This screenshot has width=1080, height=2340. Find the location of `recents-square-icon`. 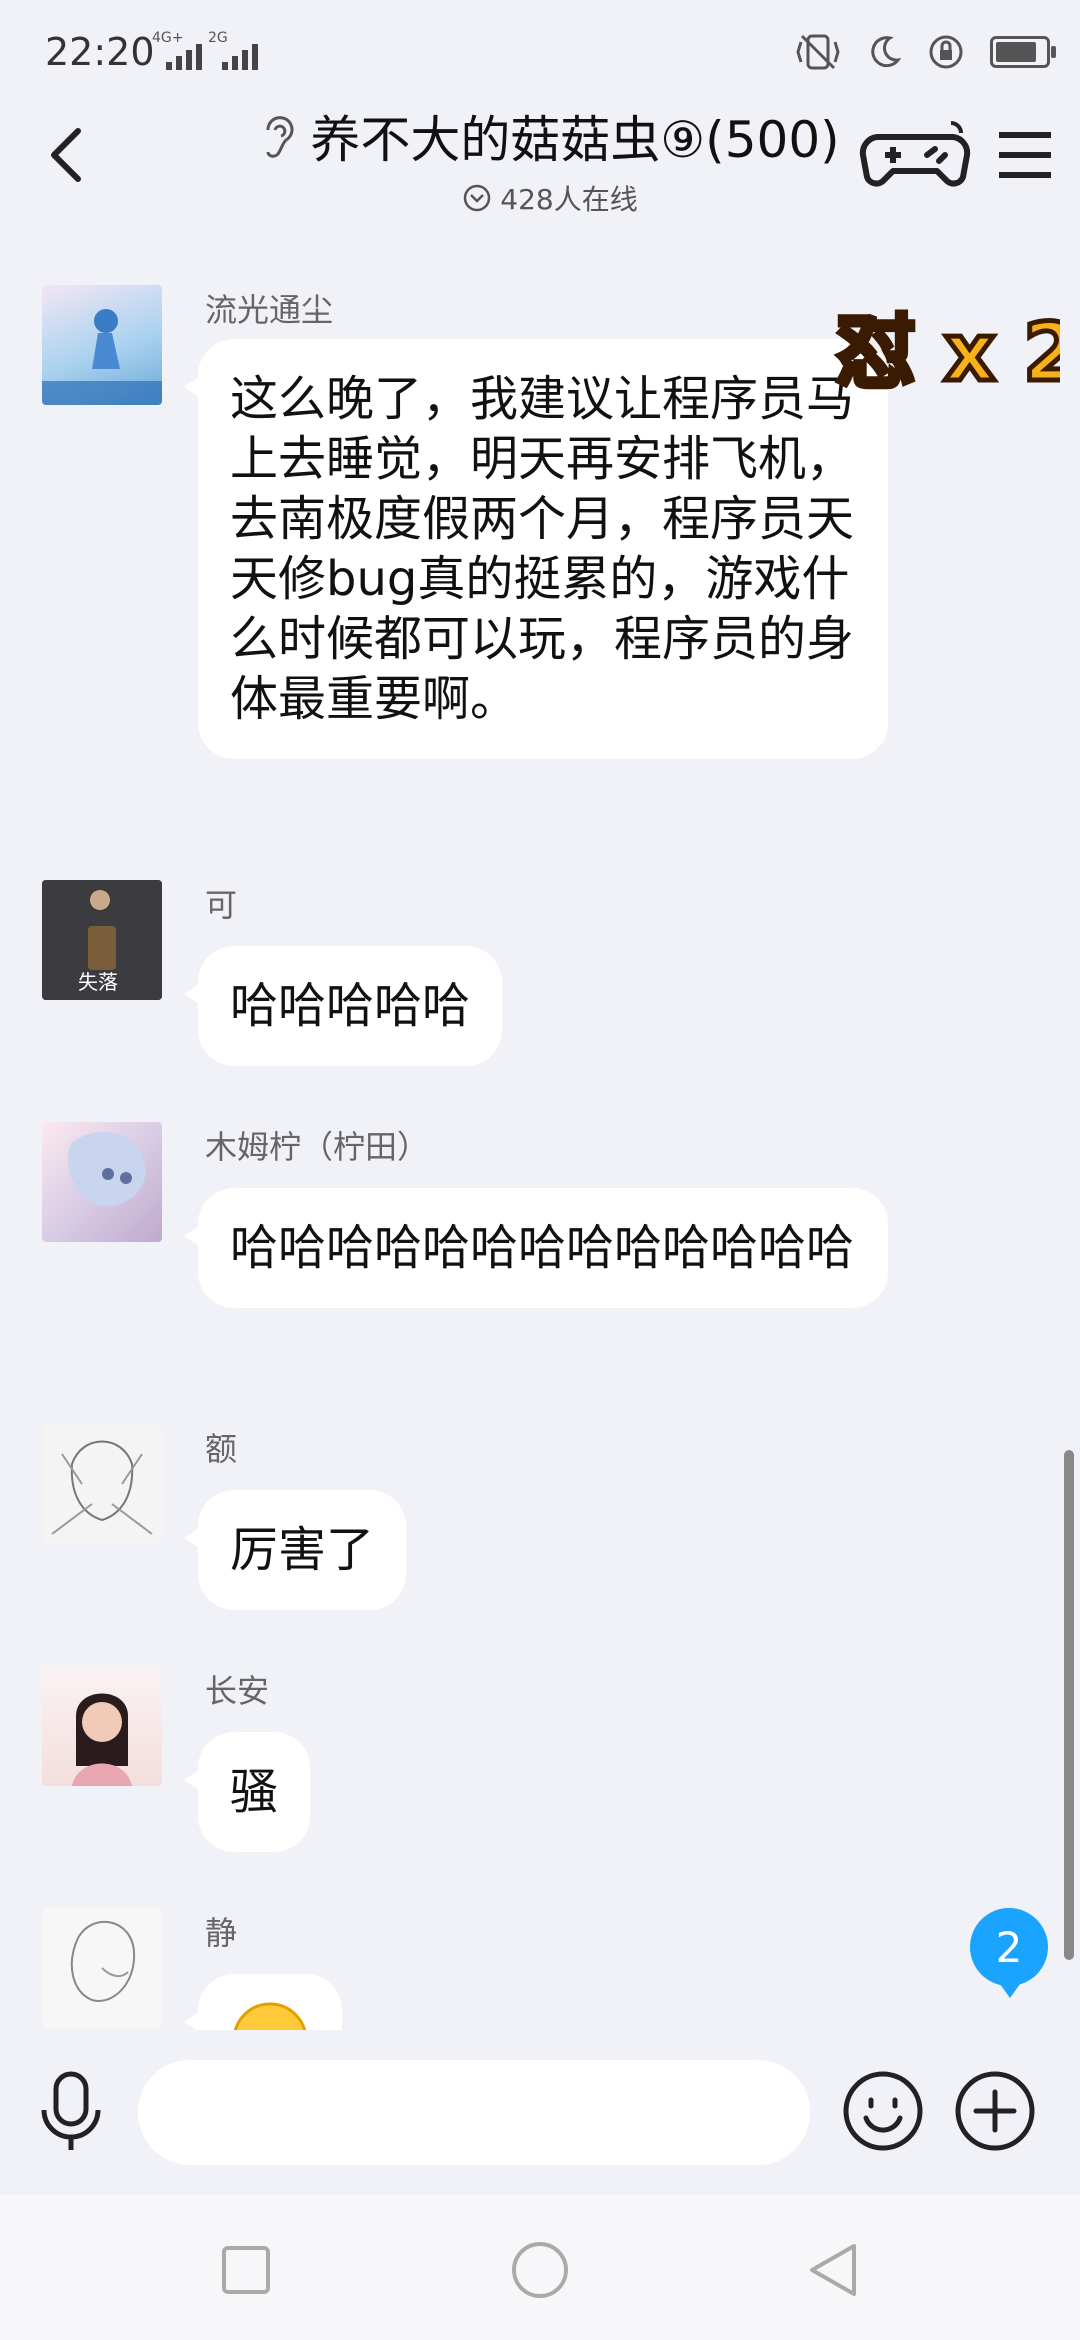

recents-square-icon is located at coordinates (246, 2270).